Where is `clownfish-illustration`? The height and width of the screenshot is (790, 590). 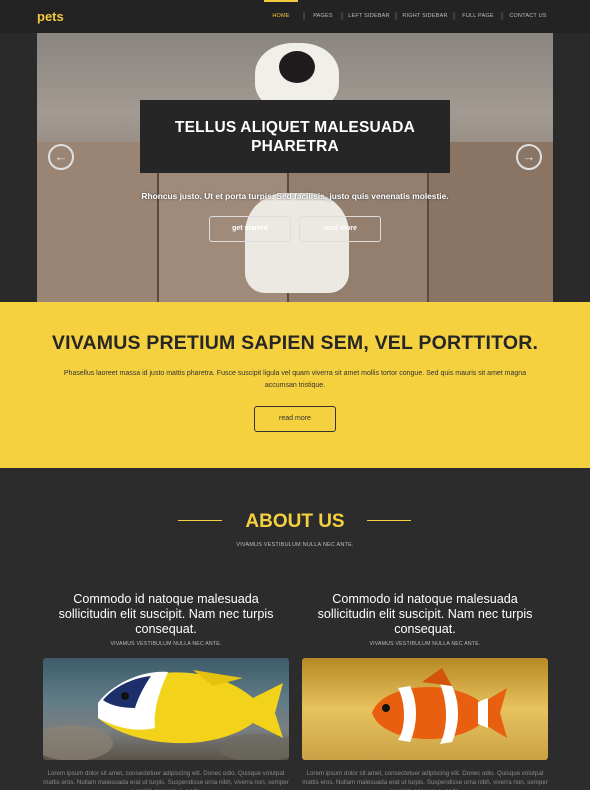
clownfish-illustration is located at coordinates (439, 706).